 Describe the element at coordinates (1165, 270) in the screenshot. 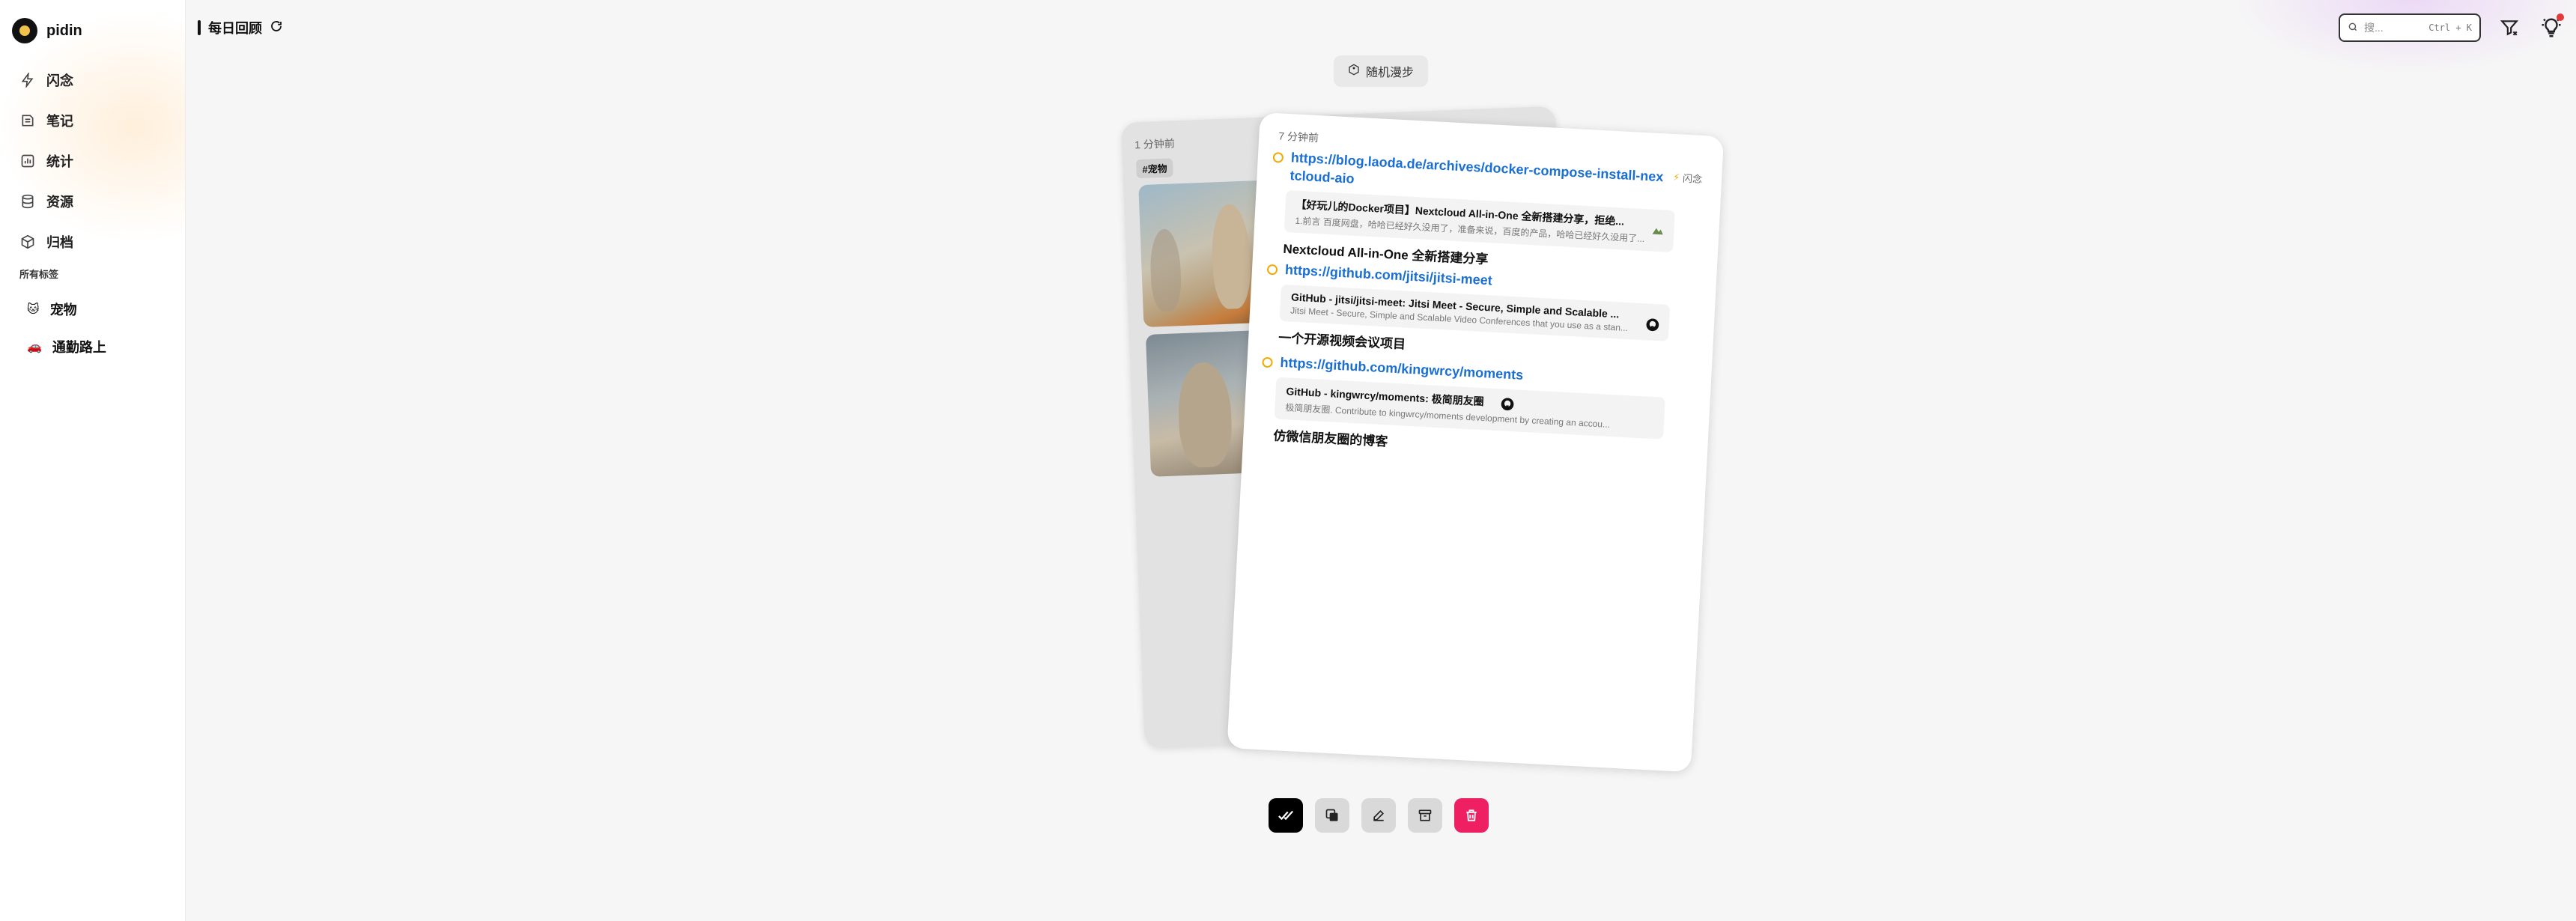

I see `cat-reflection-shape` at that location.